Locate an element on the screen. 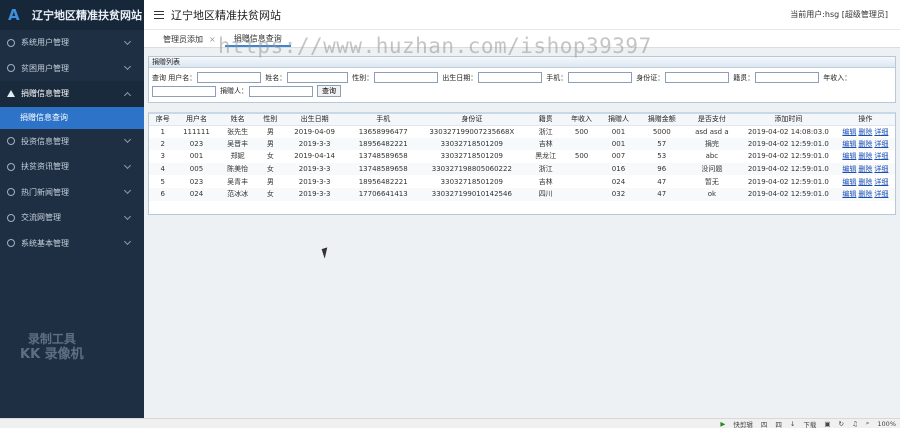 This screenshot has width=900, height=428. table-cell: 330327198805060222 is located at coordinates (472, 169).